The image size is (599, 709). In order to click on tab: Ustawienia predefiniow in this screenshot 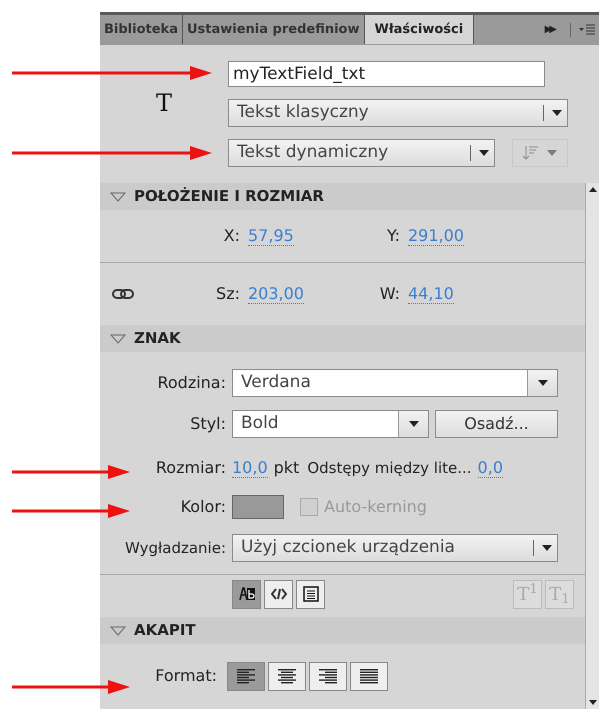, I will do `click(273, 29)`.